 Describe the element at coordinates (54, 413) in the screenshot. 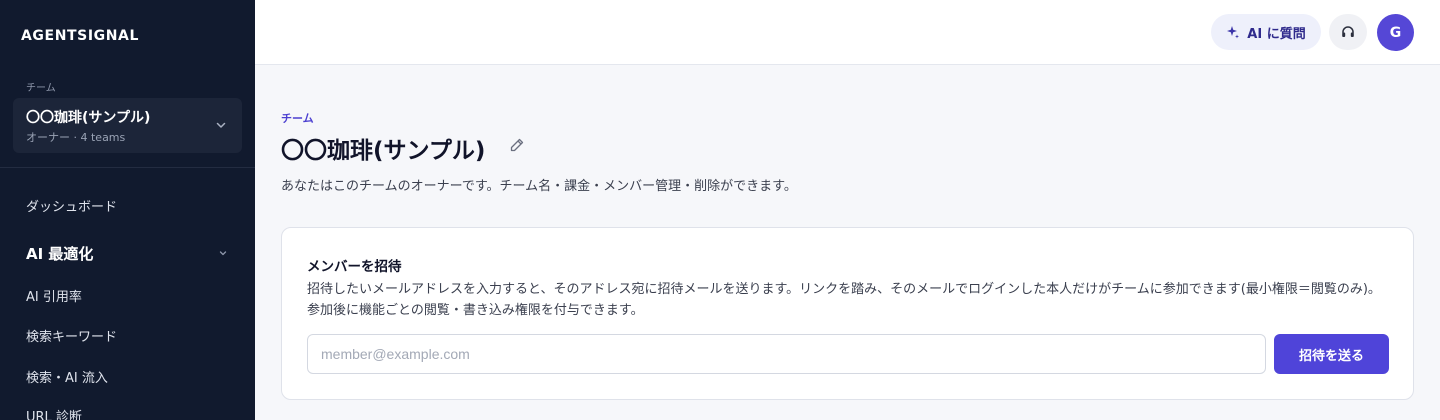

I see `sidebar-item-url-diagnosis: URL 診断` at that location.